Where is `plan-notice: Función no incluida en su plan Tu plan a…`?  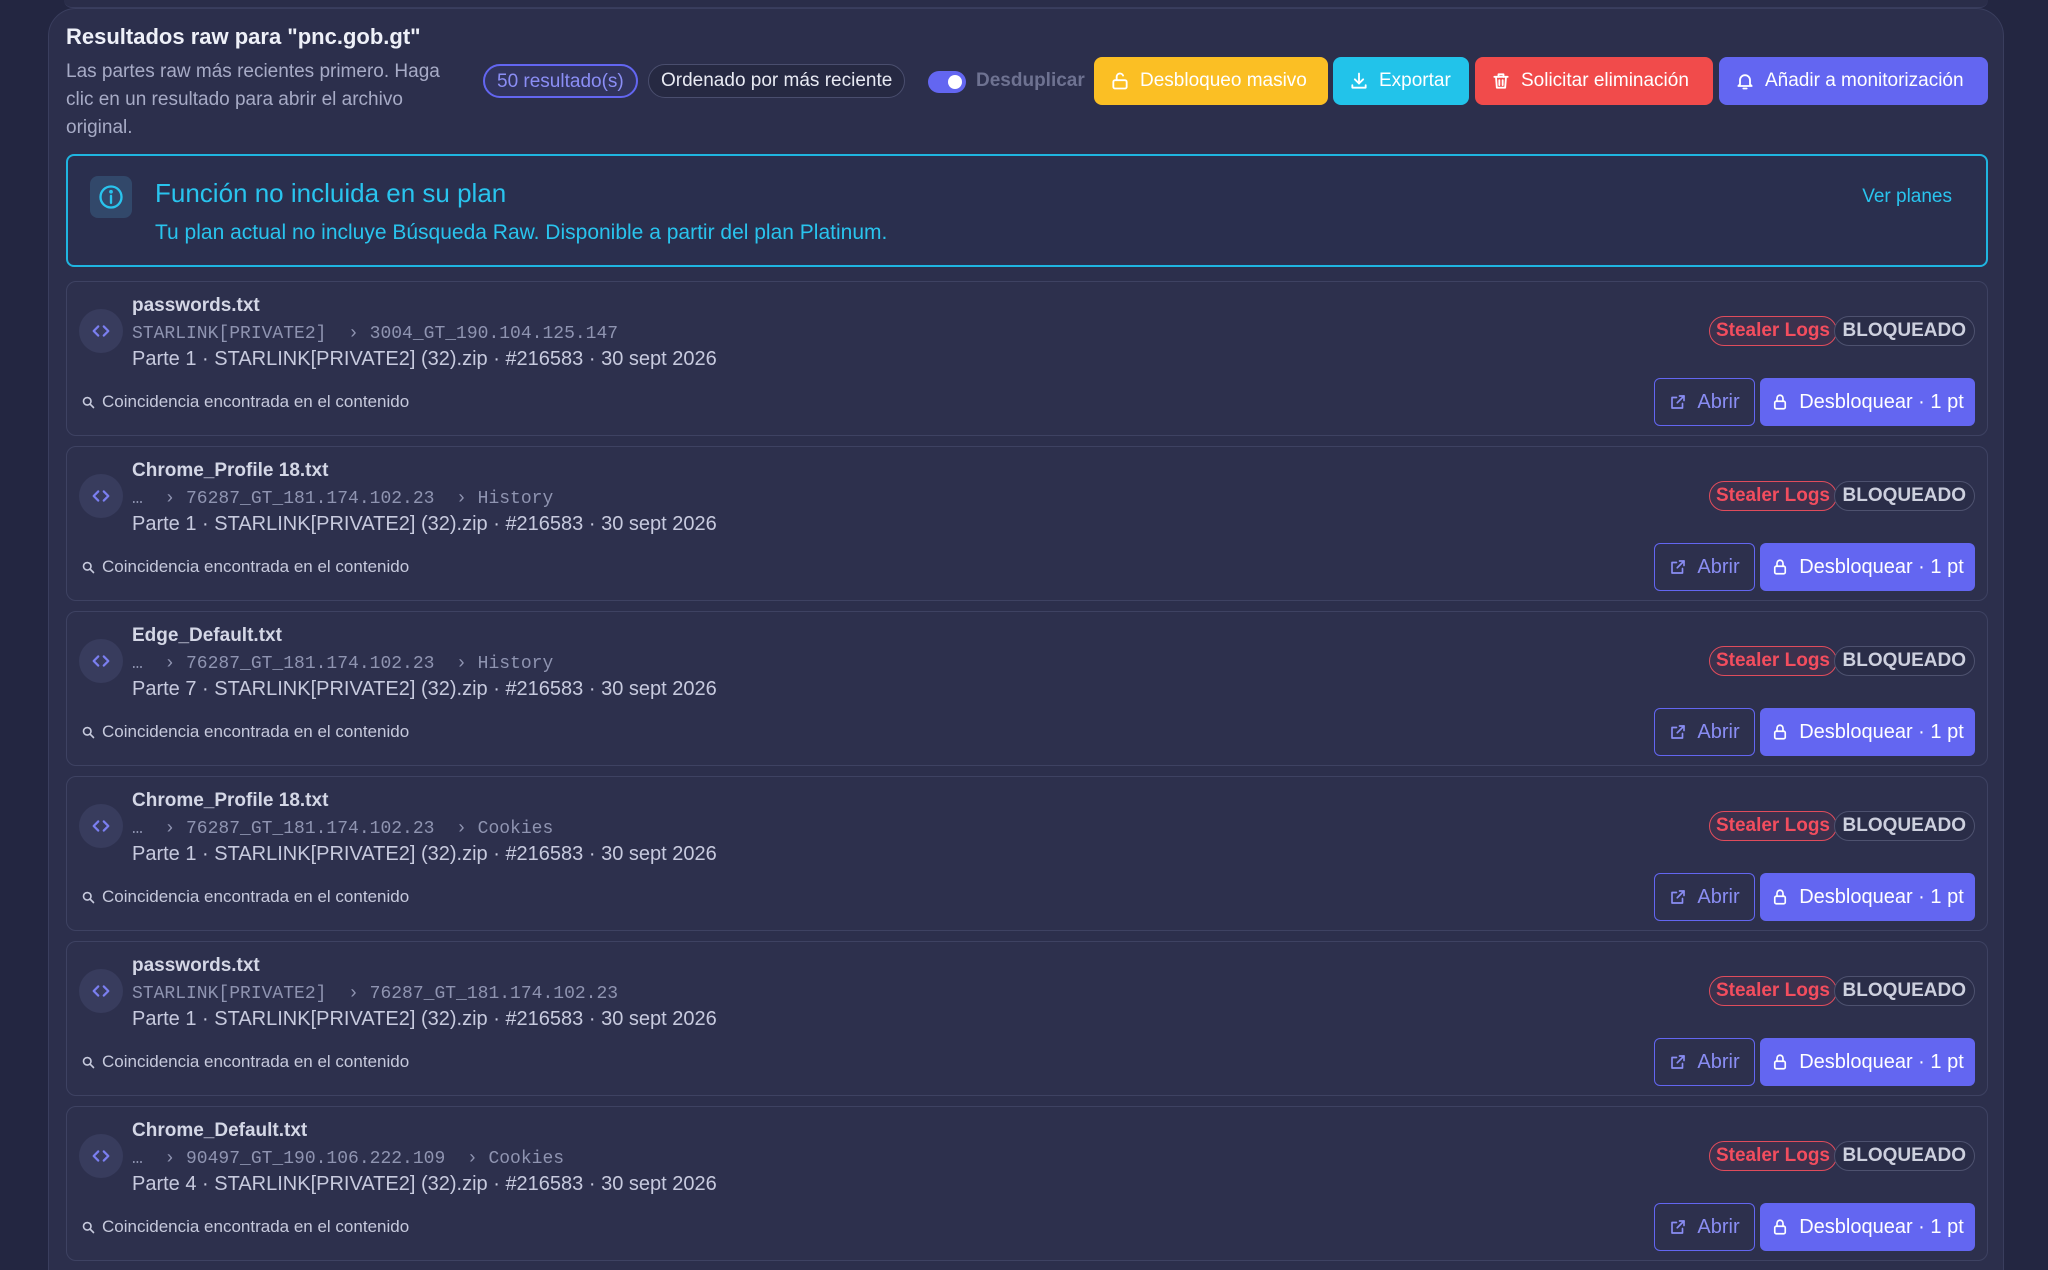 plan-notice: Función no incluida en su plan Tu plan a… is located at coordinates (1027, 210).